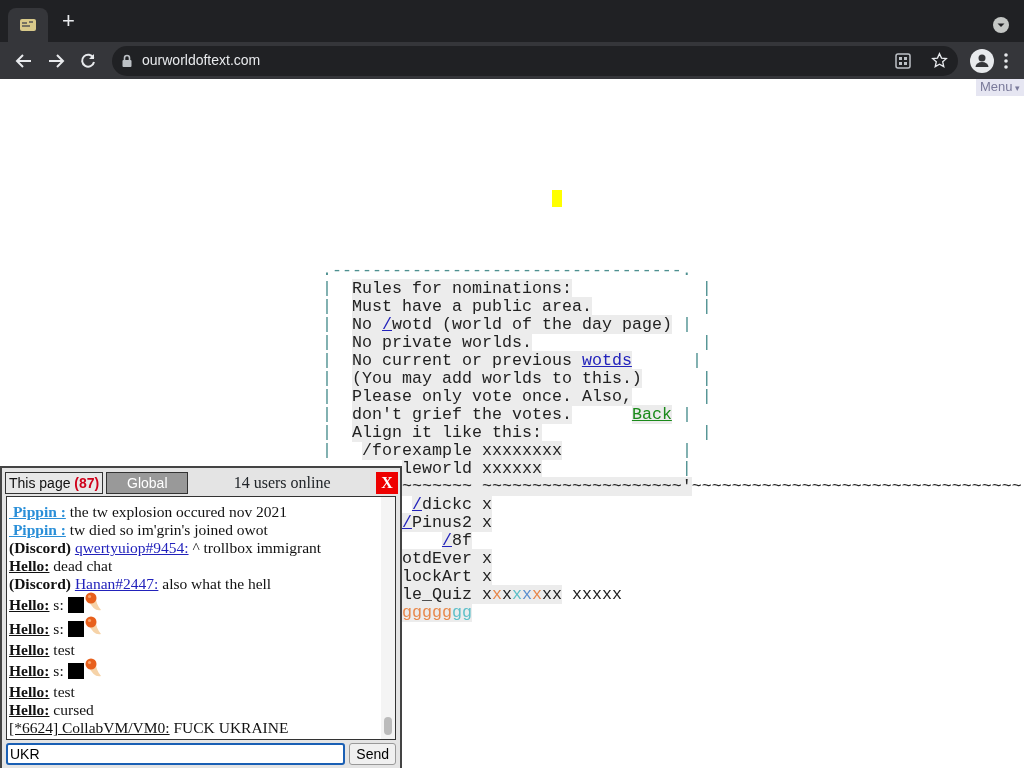 This screenshot has height=768, width=1024. What do you see at coordinates (532, 324) in the screenshot?
I see `world-text: wotd (world of the day page)` at bounding box center [532, 324].